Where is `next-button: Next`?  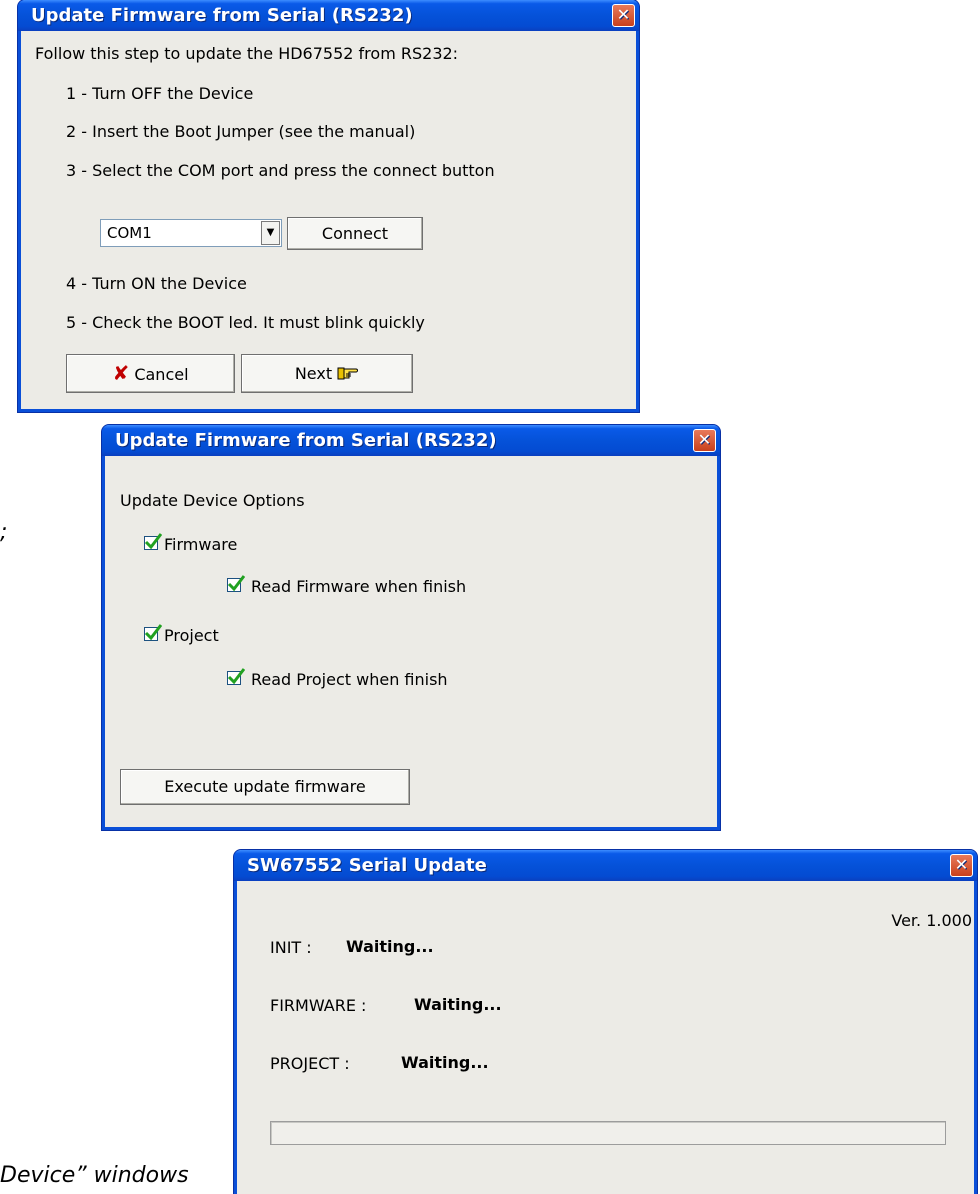 next-button: Next is located at coordinates (327, 373).